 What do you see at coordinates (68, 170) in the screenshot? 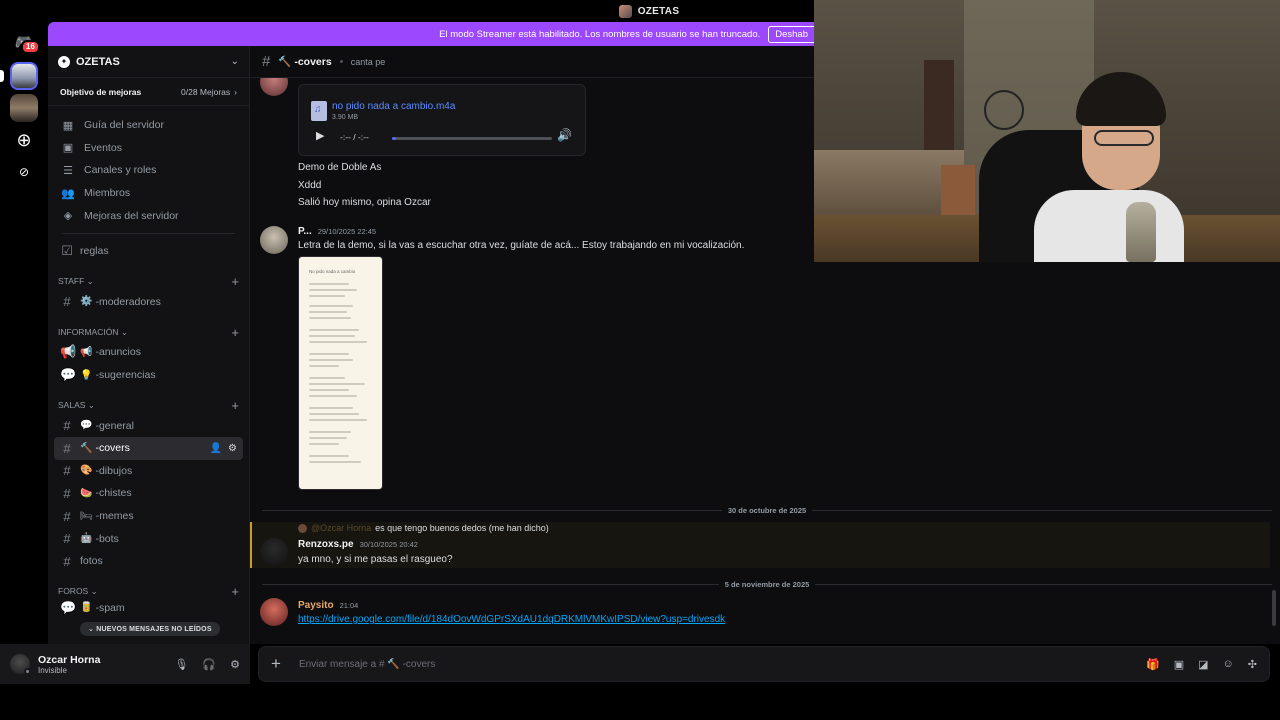
I see `list-icon: ☰` at bounding box center [68, 170].